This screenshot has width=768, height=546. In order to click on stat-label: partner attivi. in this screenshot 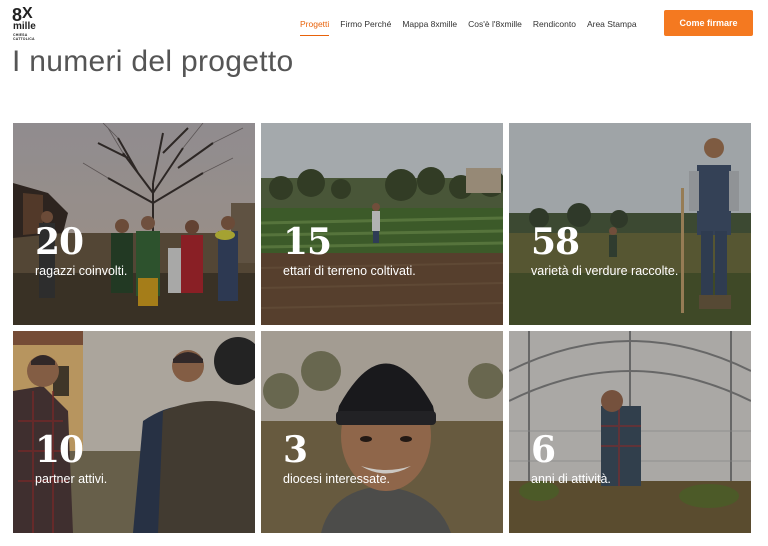, I will do `click(71, 479)`.